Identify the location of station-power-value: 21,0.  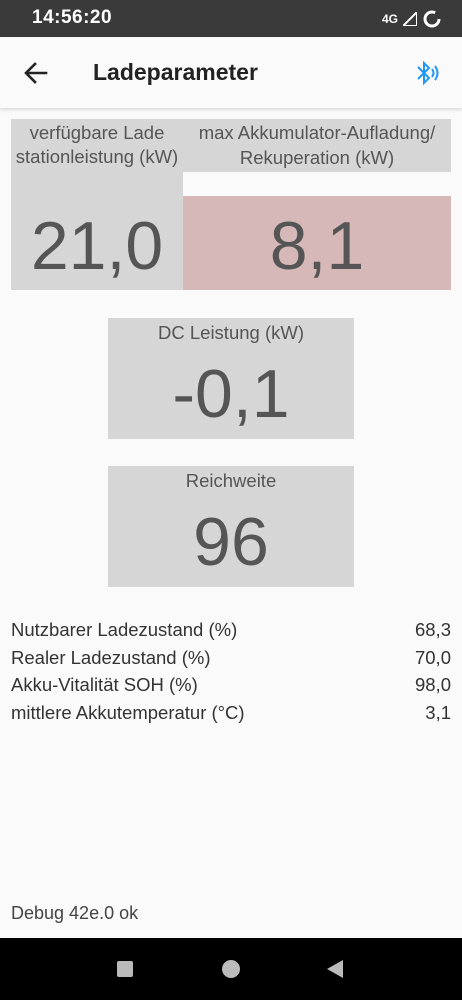
(97, 246).